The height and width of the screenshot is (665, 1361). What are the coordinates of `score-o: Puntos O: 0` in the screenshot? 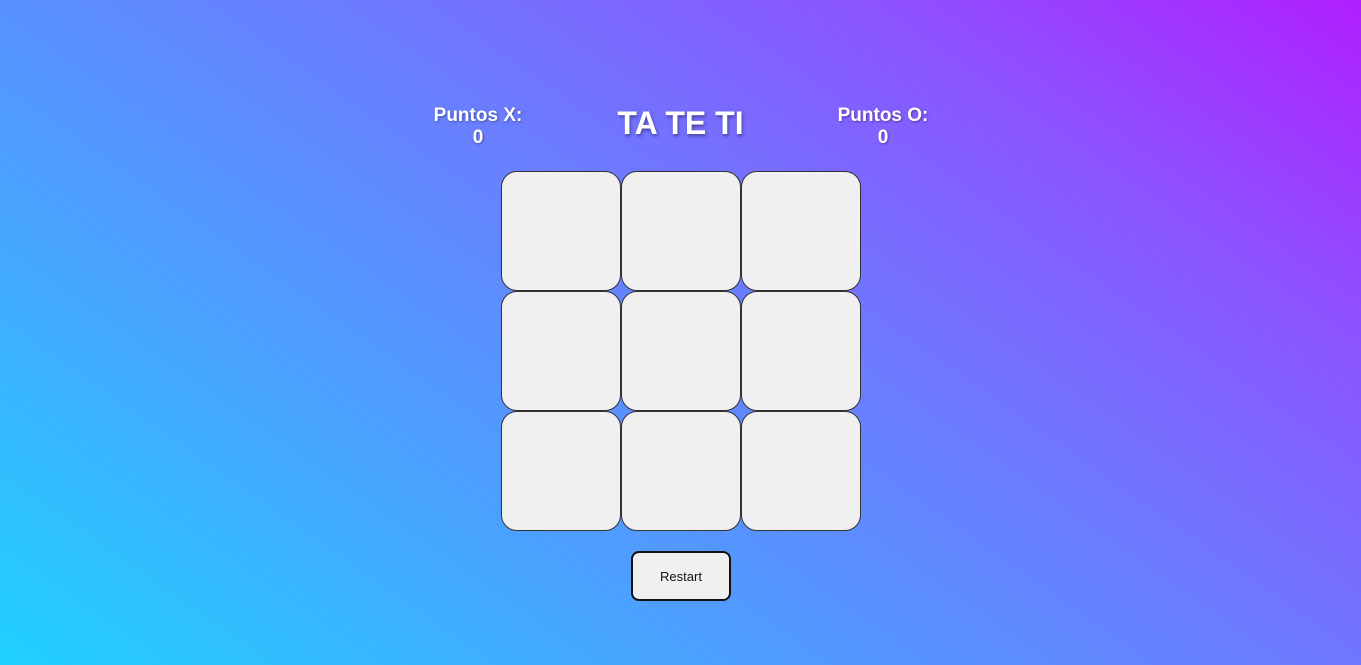 It's located at (883, 127).